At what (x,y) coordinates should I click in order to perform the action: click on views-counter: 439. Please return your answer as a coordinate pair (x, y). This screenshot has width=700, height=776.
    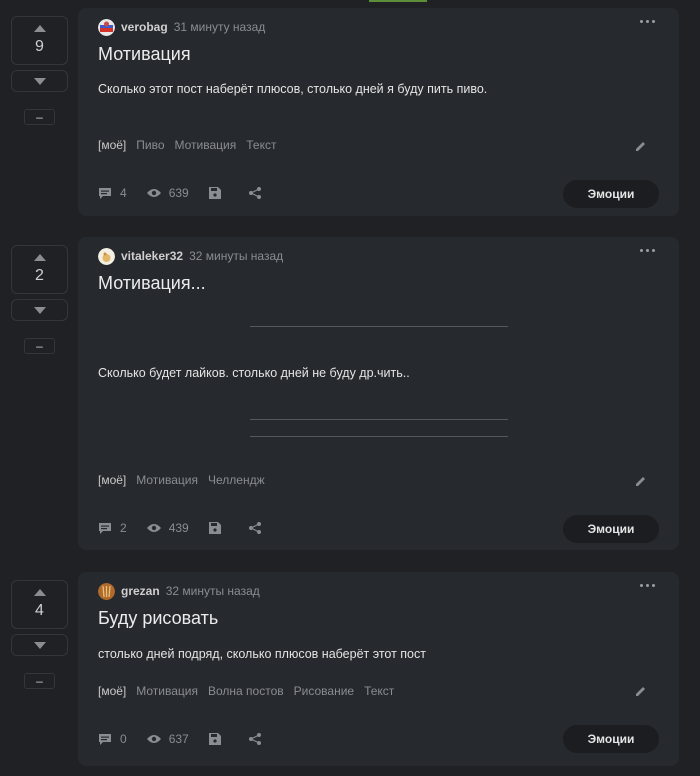
    Looking at the image, I should click on (167, 528).